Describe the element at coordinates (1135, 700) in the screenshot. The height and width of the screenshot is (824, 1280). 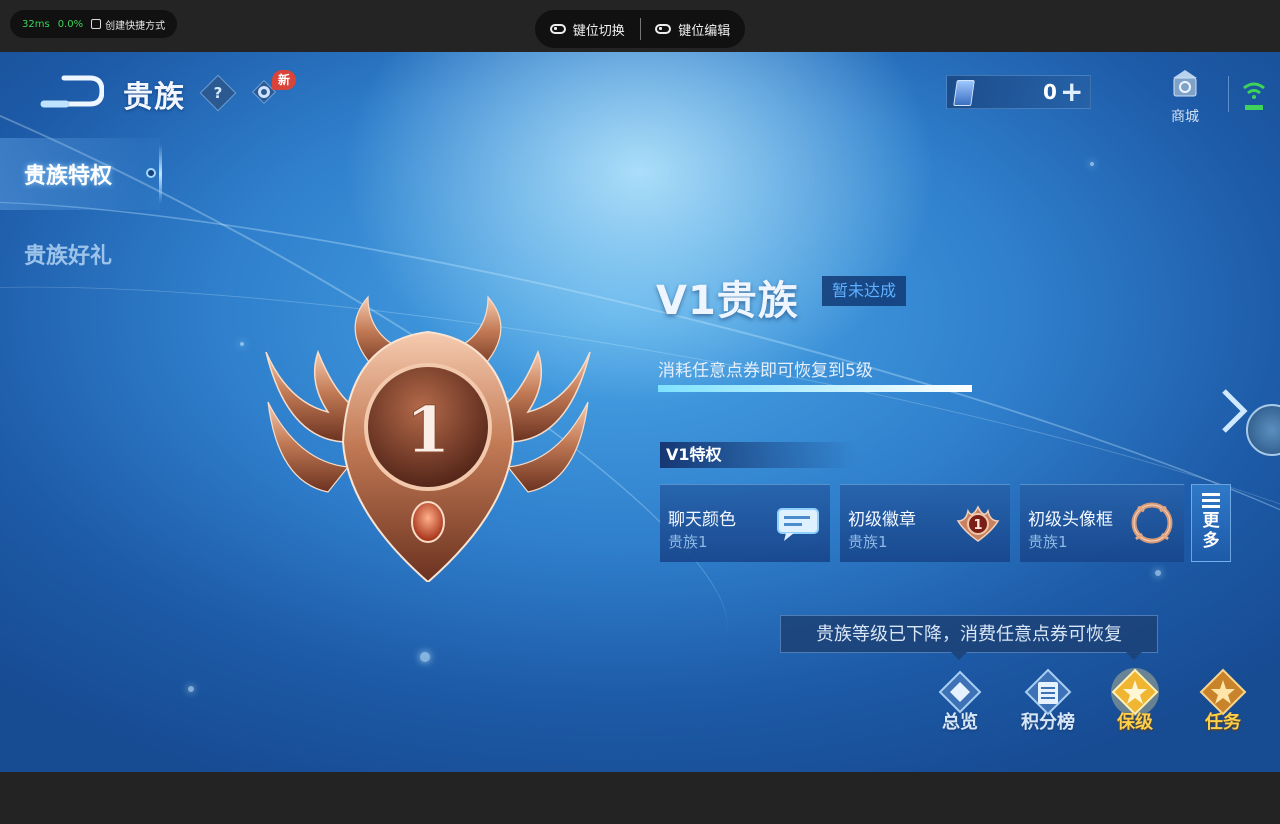
I see `tab-keep-level: 保级` at that location.